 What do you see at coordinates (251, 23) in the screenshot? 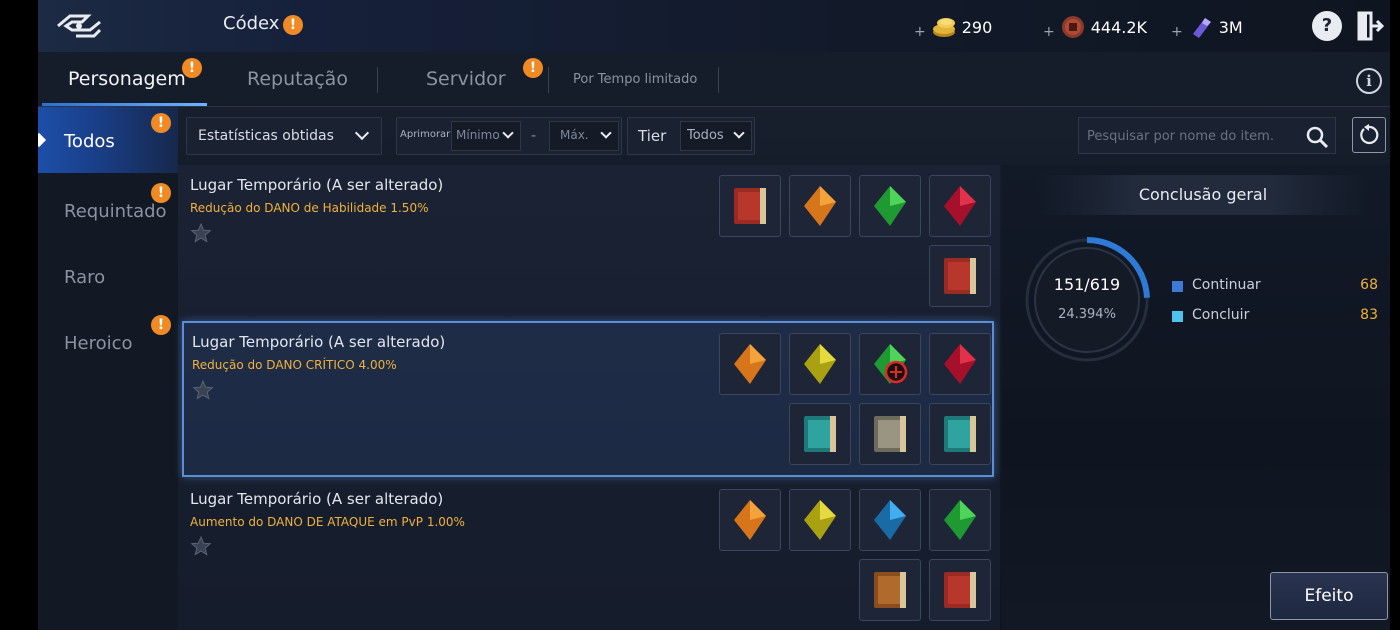
I see `page-title-text: Códex` at bounding box center [251, 23].